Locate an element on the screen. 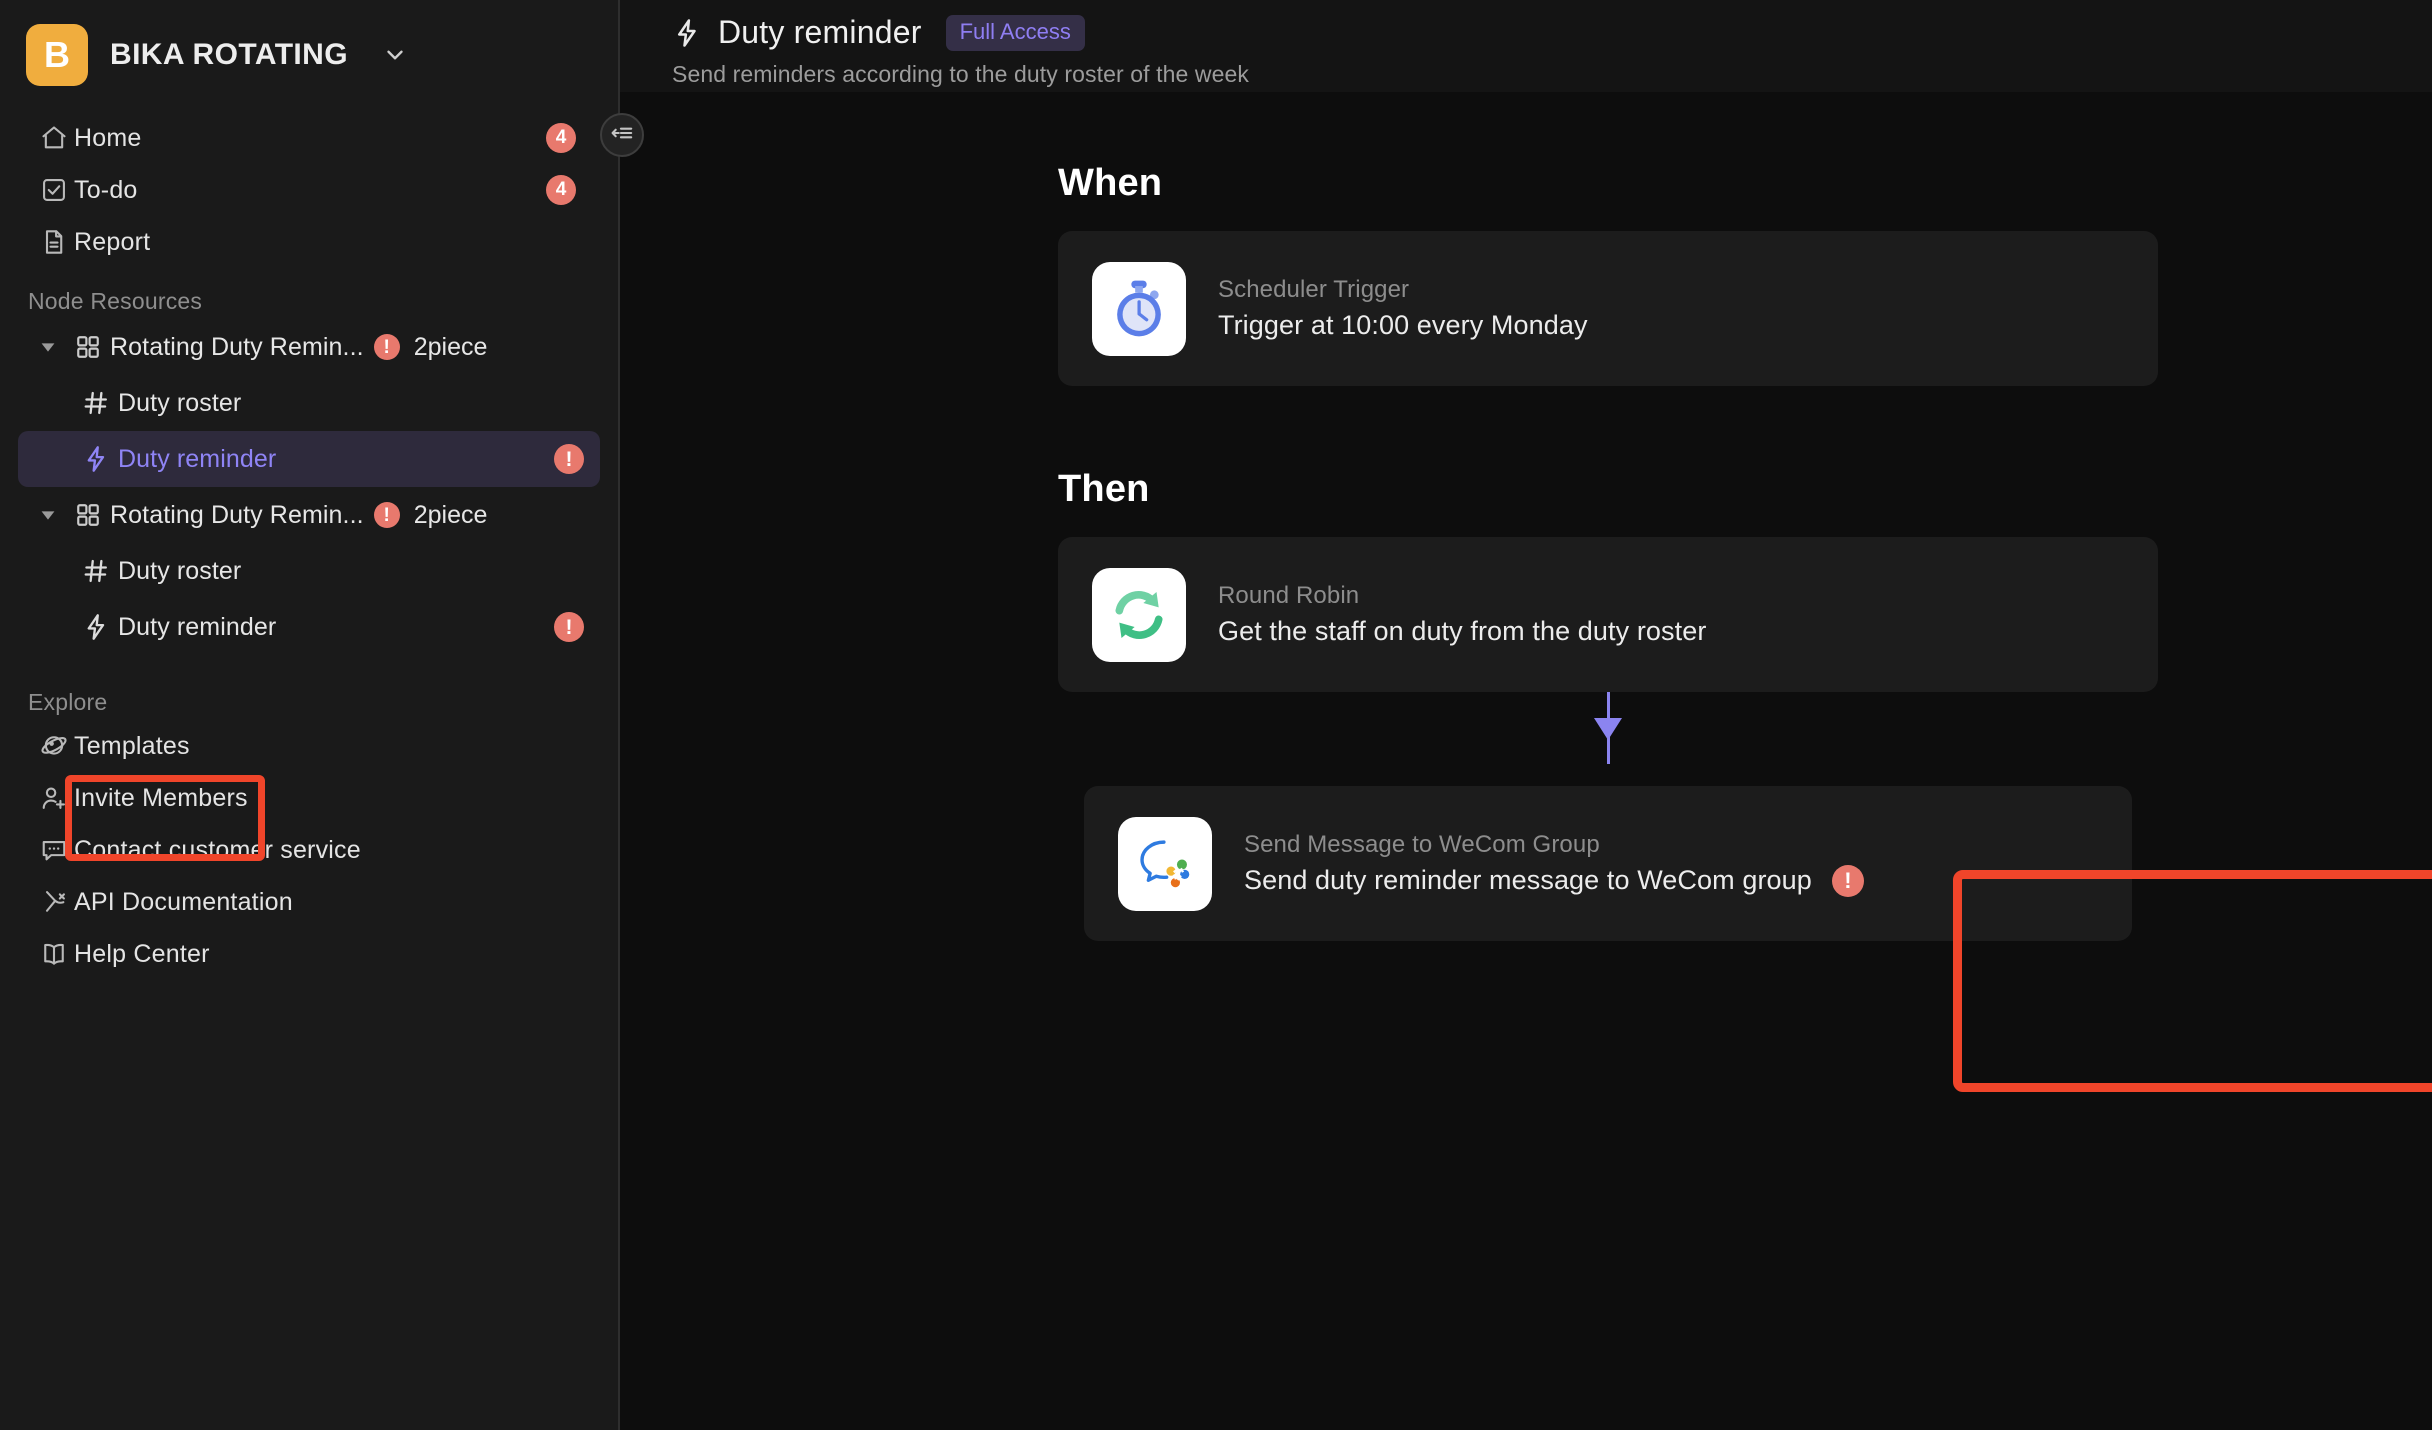  wecom-icon is located at coordinates (1165, 863).